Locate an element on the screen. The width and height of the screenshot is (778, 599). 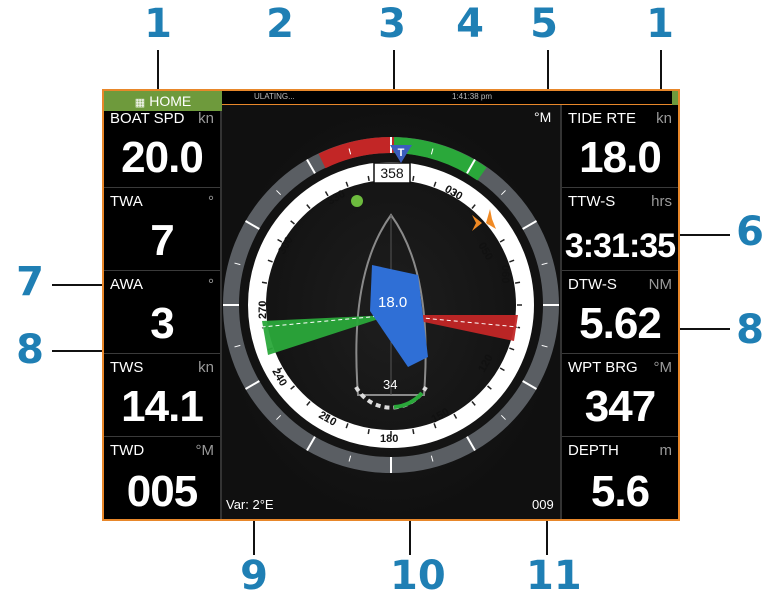
tile-value: 5.62 is located at coordinates (620, 323).